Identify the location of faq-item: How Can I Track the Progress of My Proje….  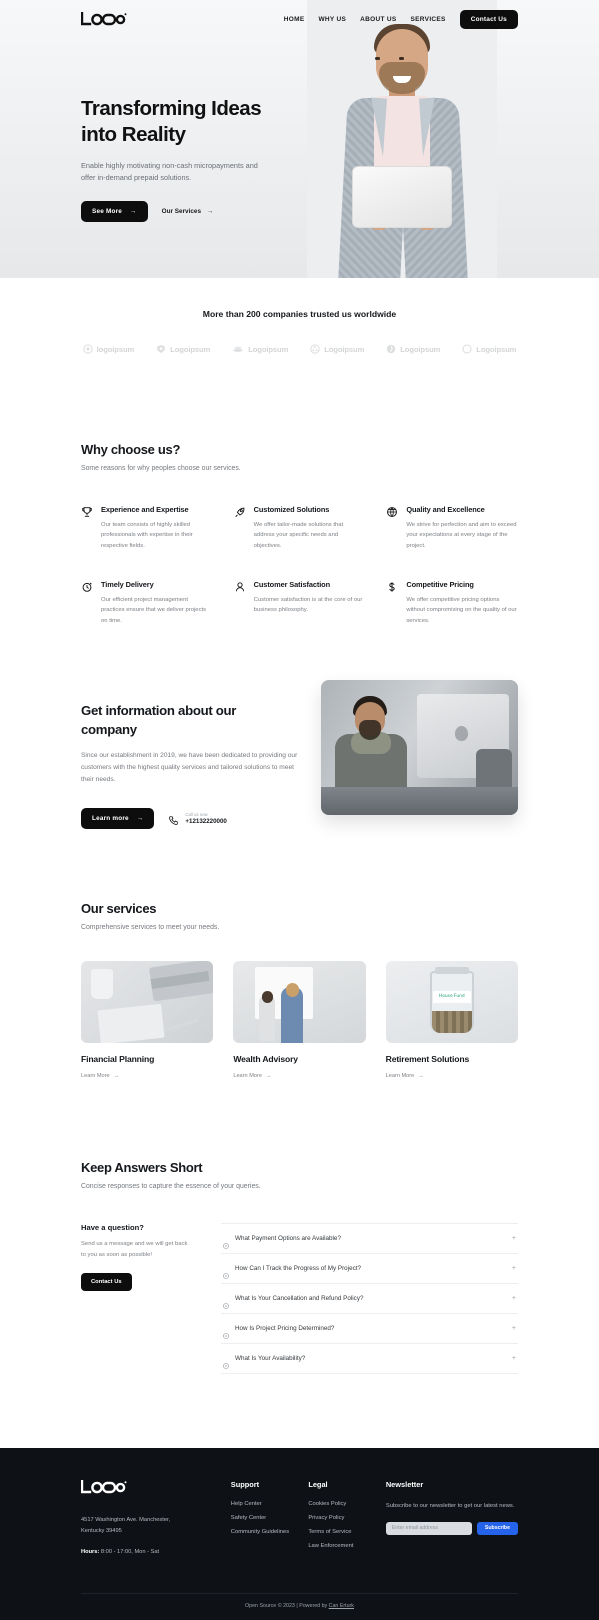
(369, 1268).